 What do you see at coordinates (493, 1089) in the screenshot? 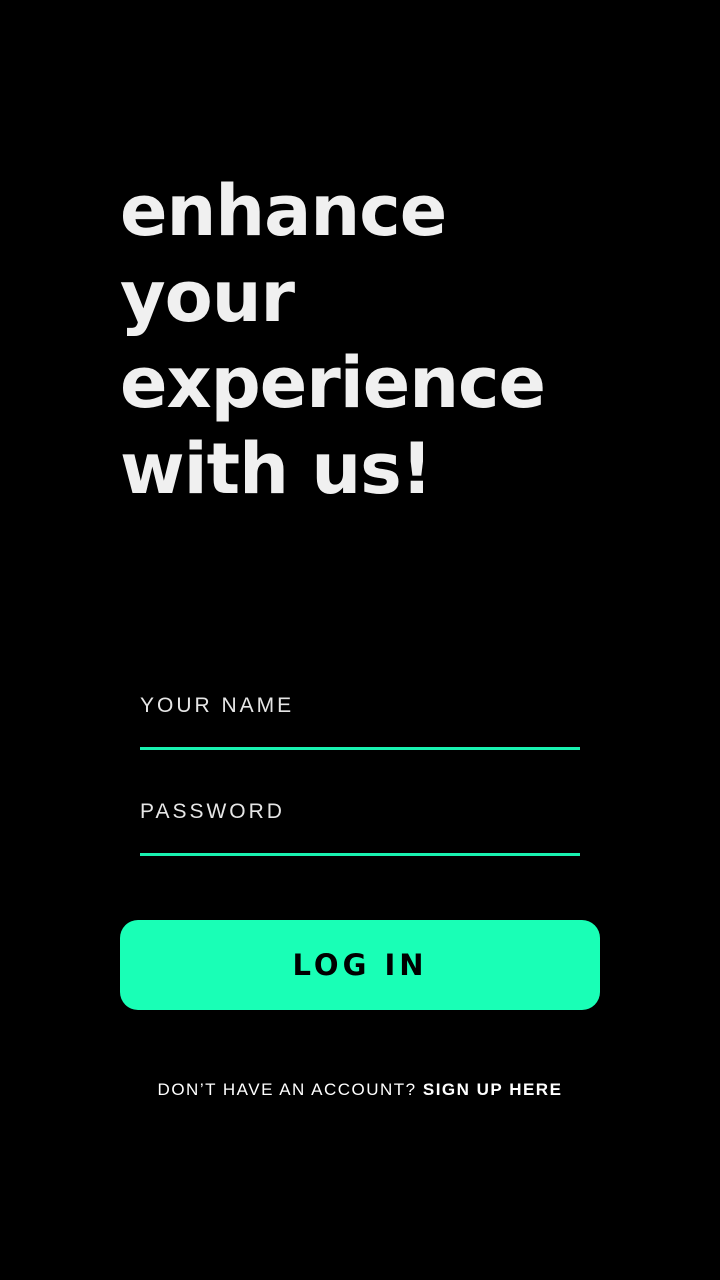
I see `signup-link: SIGN UP HERE` at bounding box center [493, 1089].